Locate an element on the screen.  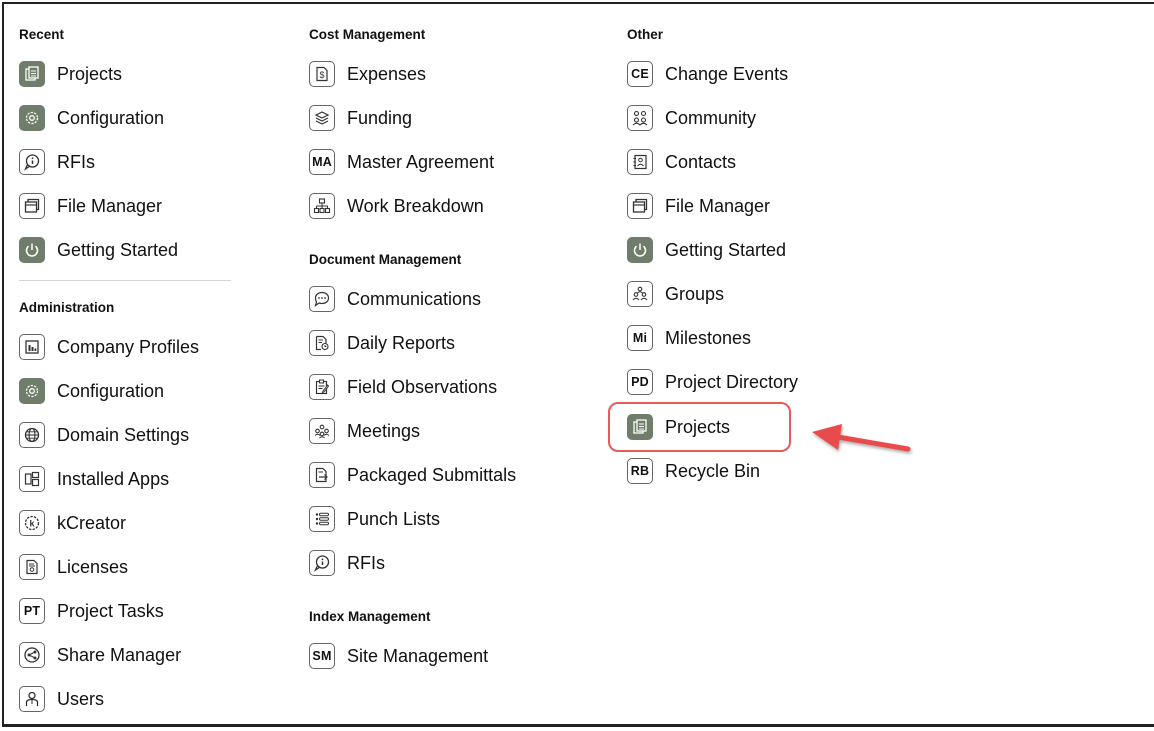
company-icon is located at coordinates (32, 347).